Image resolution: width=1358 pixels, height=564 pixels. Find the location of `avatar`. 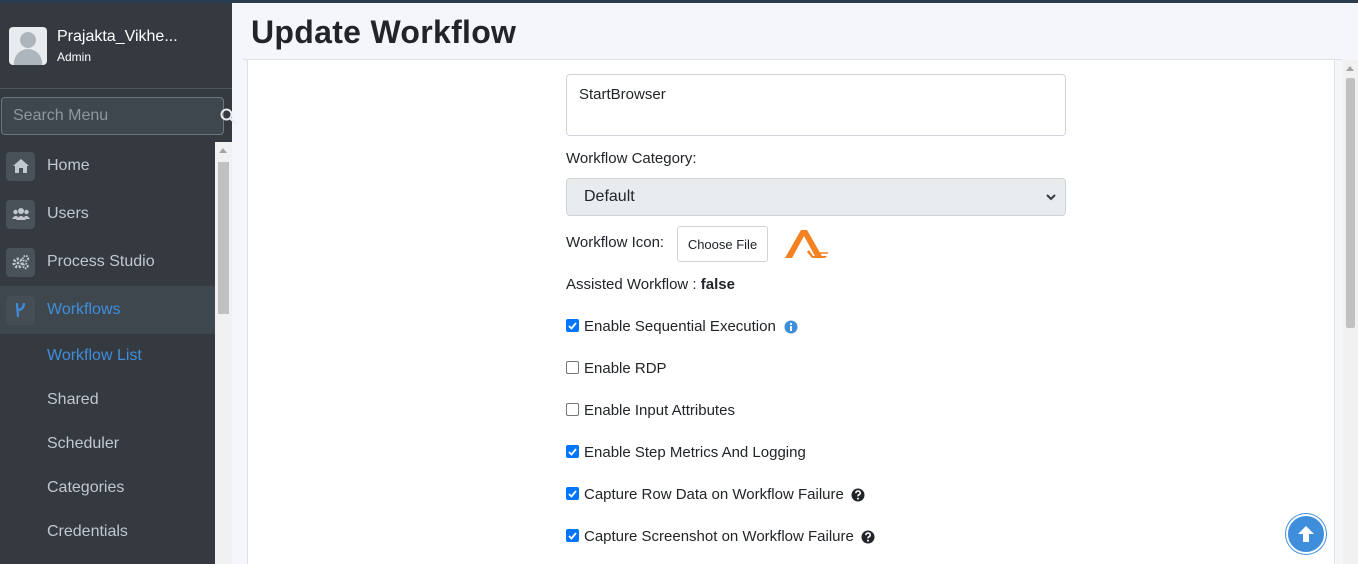

avatar is located at coordinates (28, 45).